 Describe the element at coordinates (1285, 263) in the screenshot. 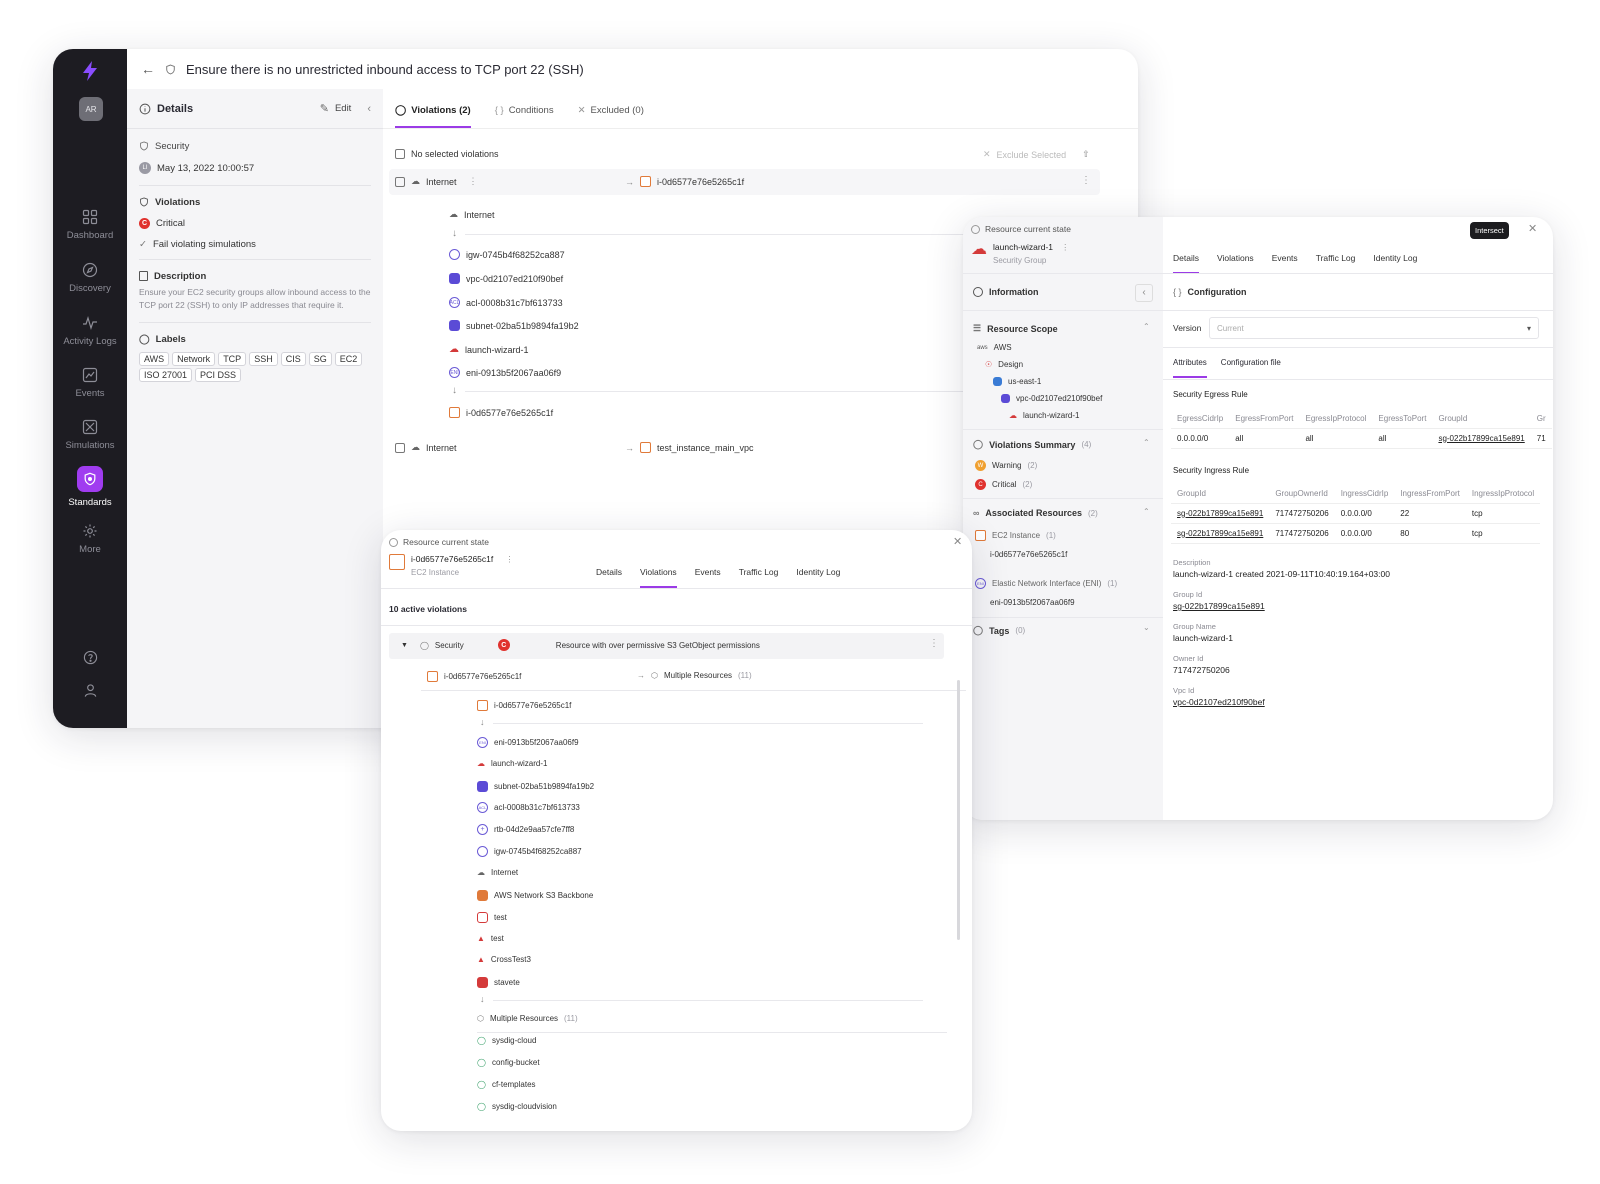

I see `res2-tab-events: Events` at that location.